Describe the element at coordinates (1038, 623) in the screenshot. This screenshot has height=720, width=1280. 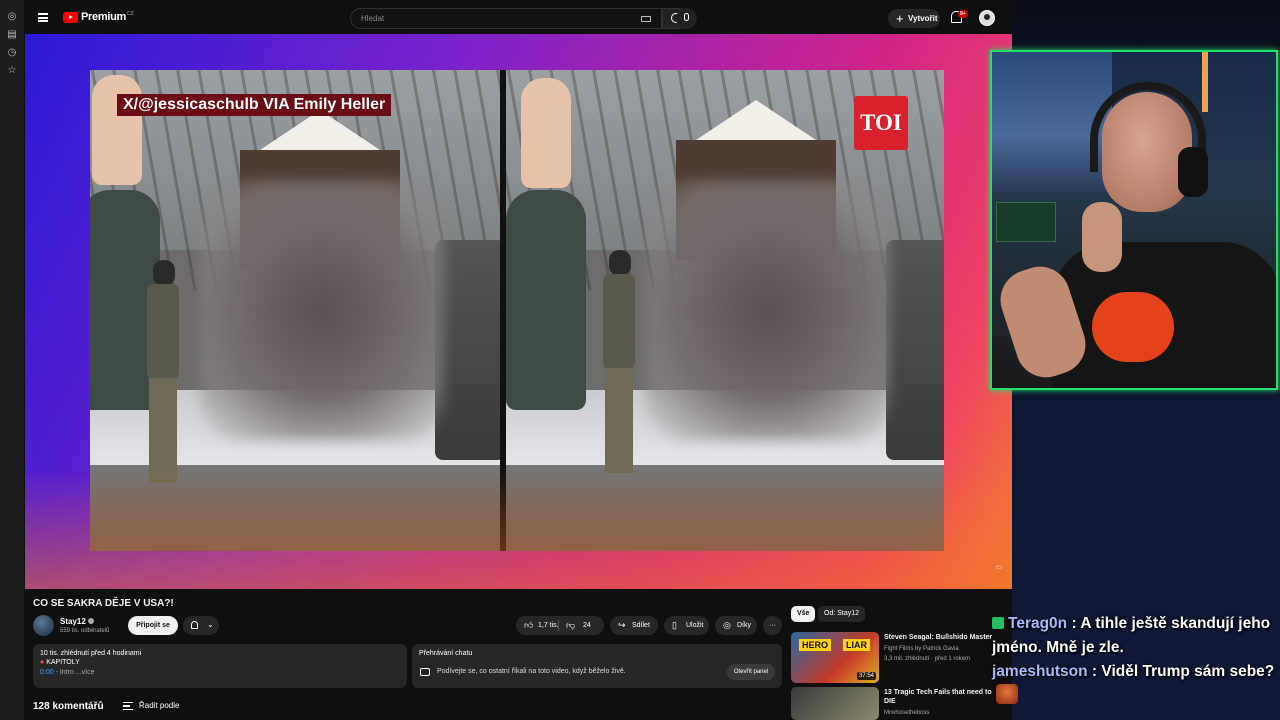
I see `chat-username: Terag0n` at that location.